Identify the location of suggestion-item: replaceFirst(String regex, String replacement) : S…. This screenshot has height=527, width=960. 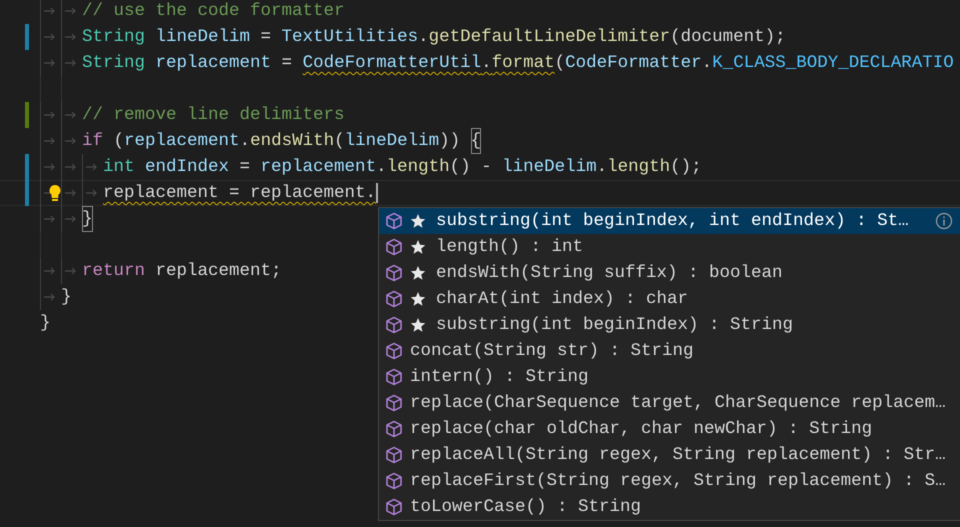
(669, 481).